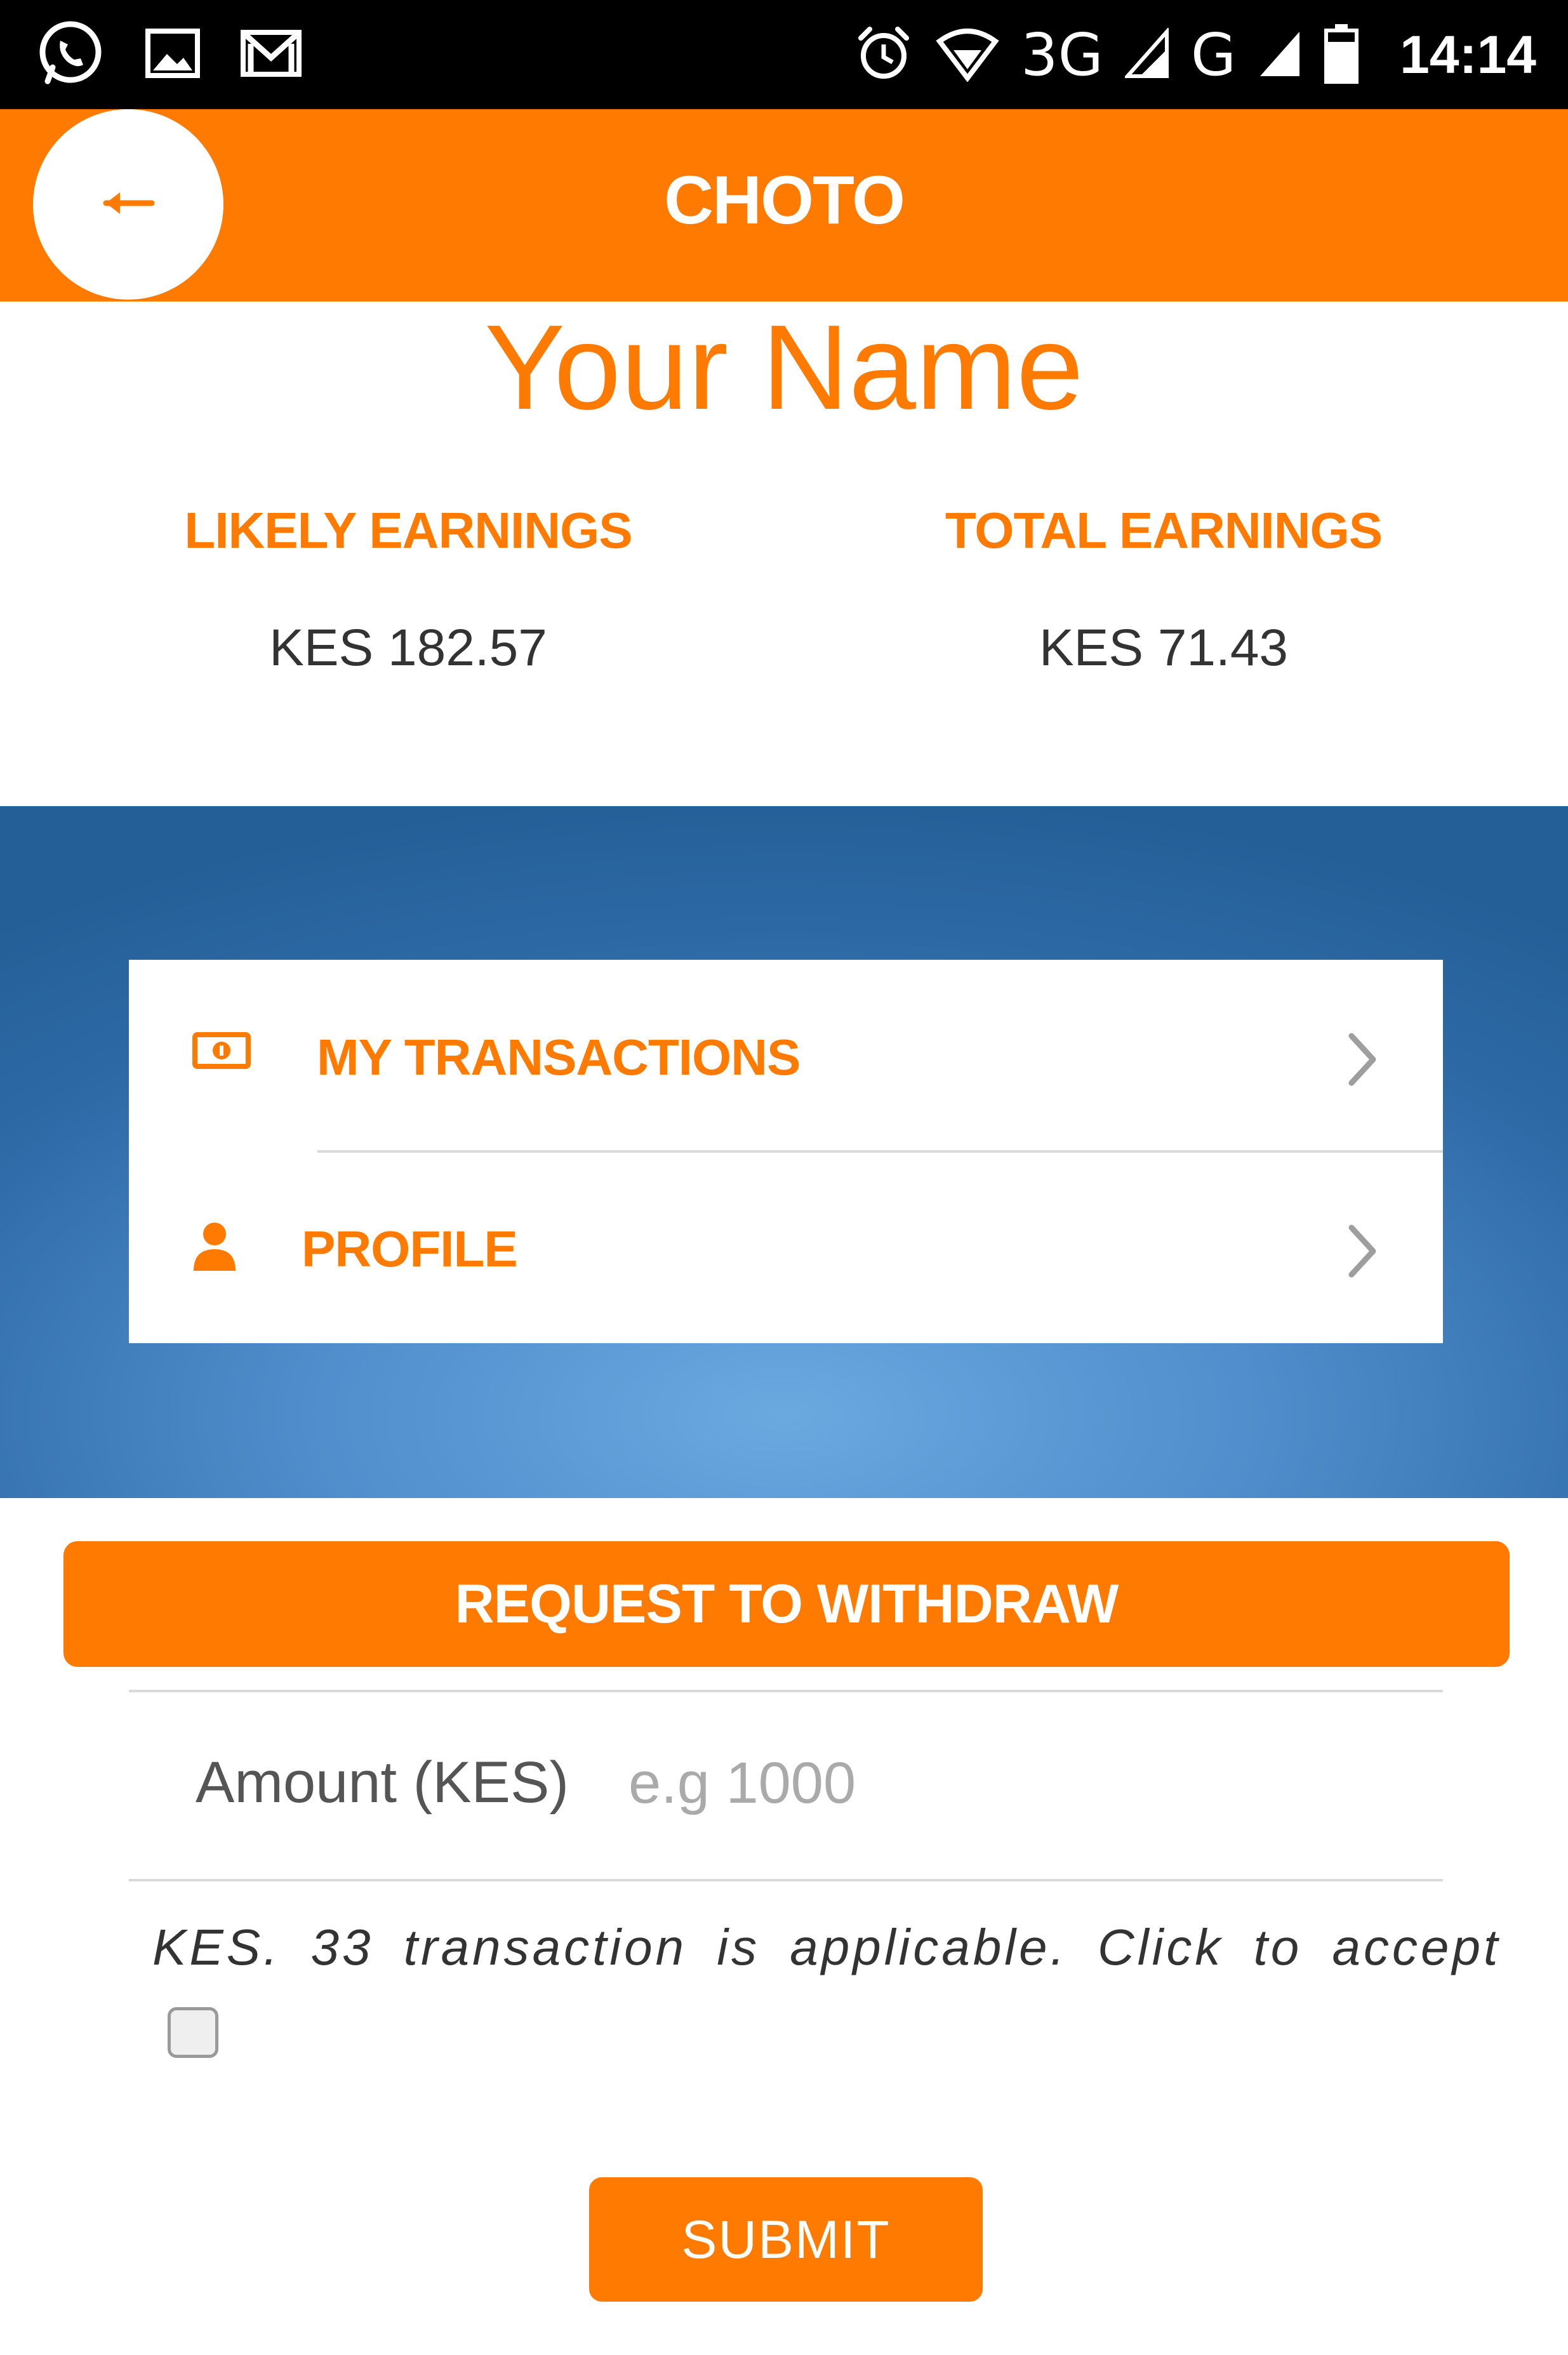 This screenshot has width=1568, height=2355. I want to click on system-indicators: 3G G 14:14, so click(1194, 54).